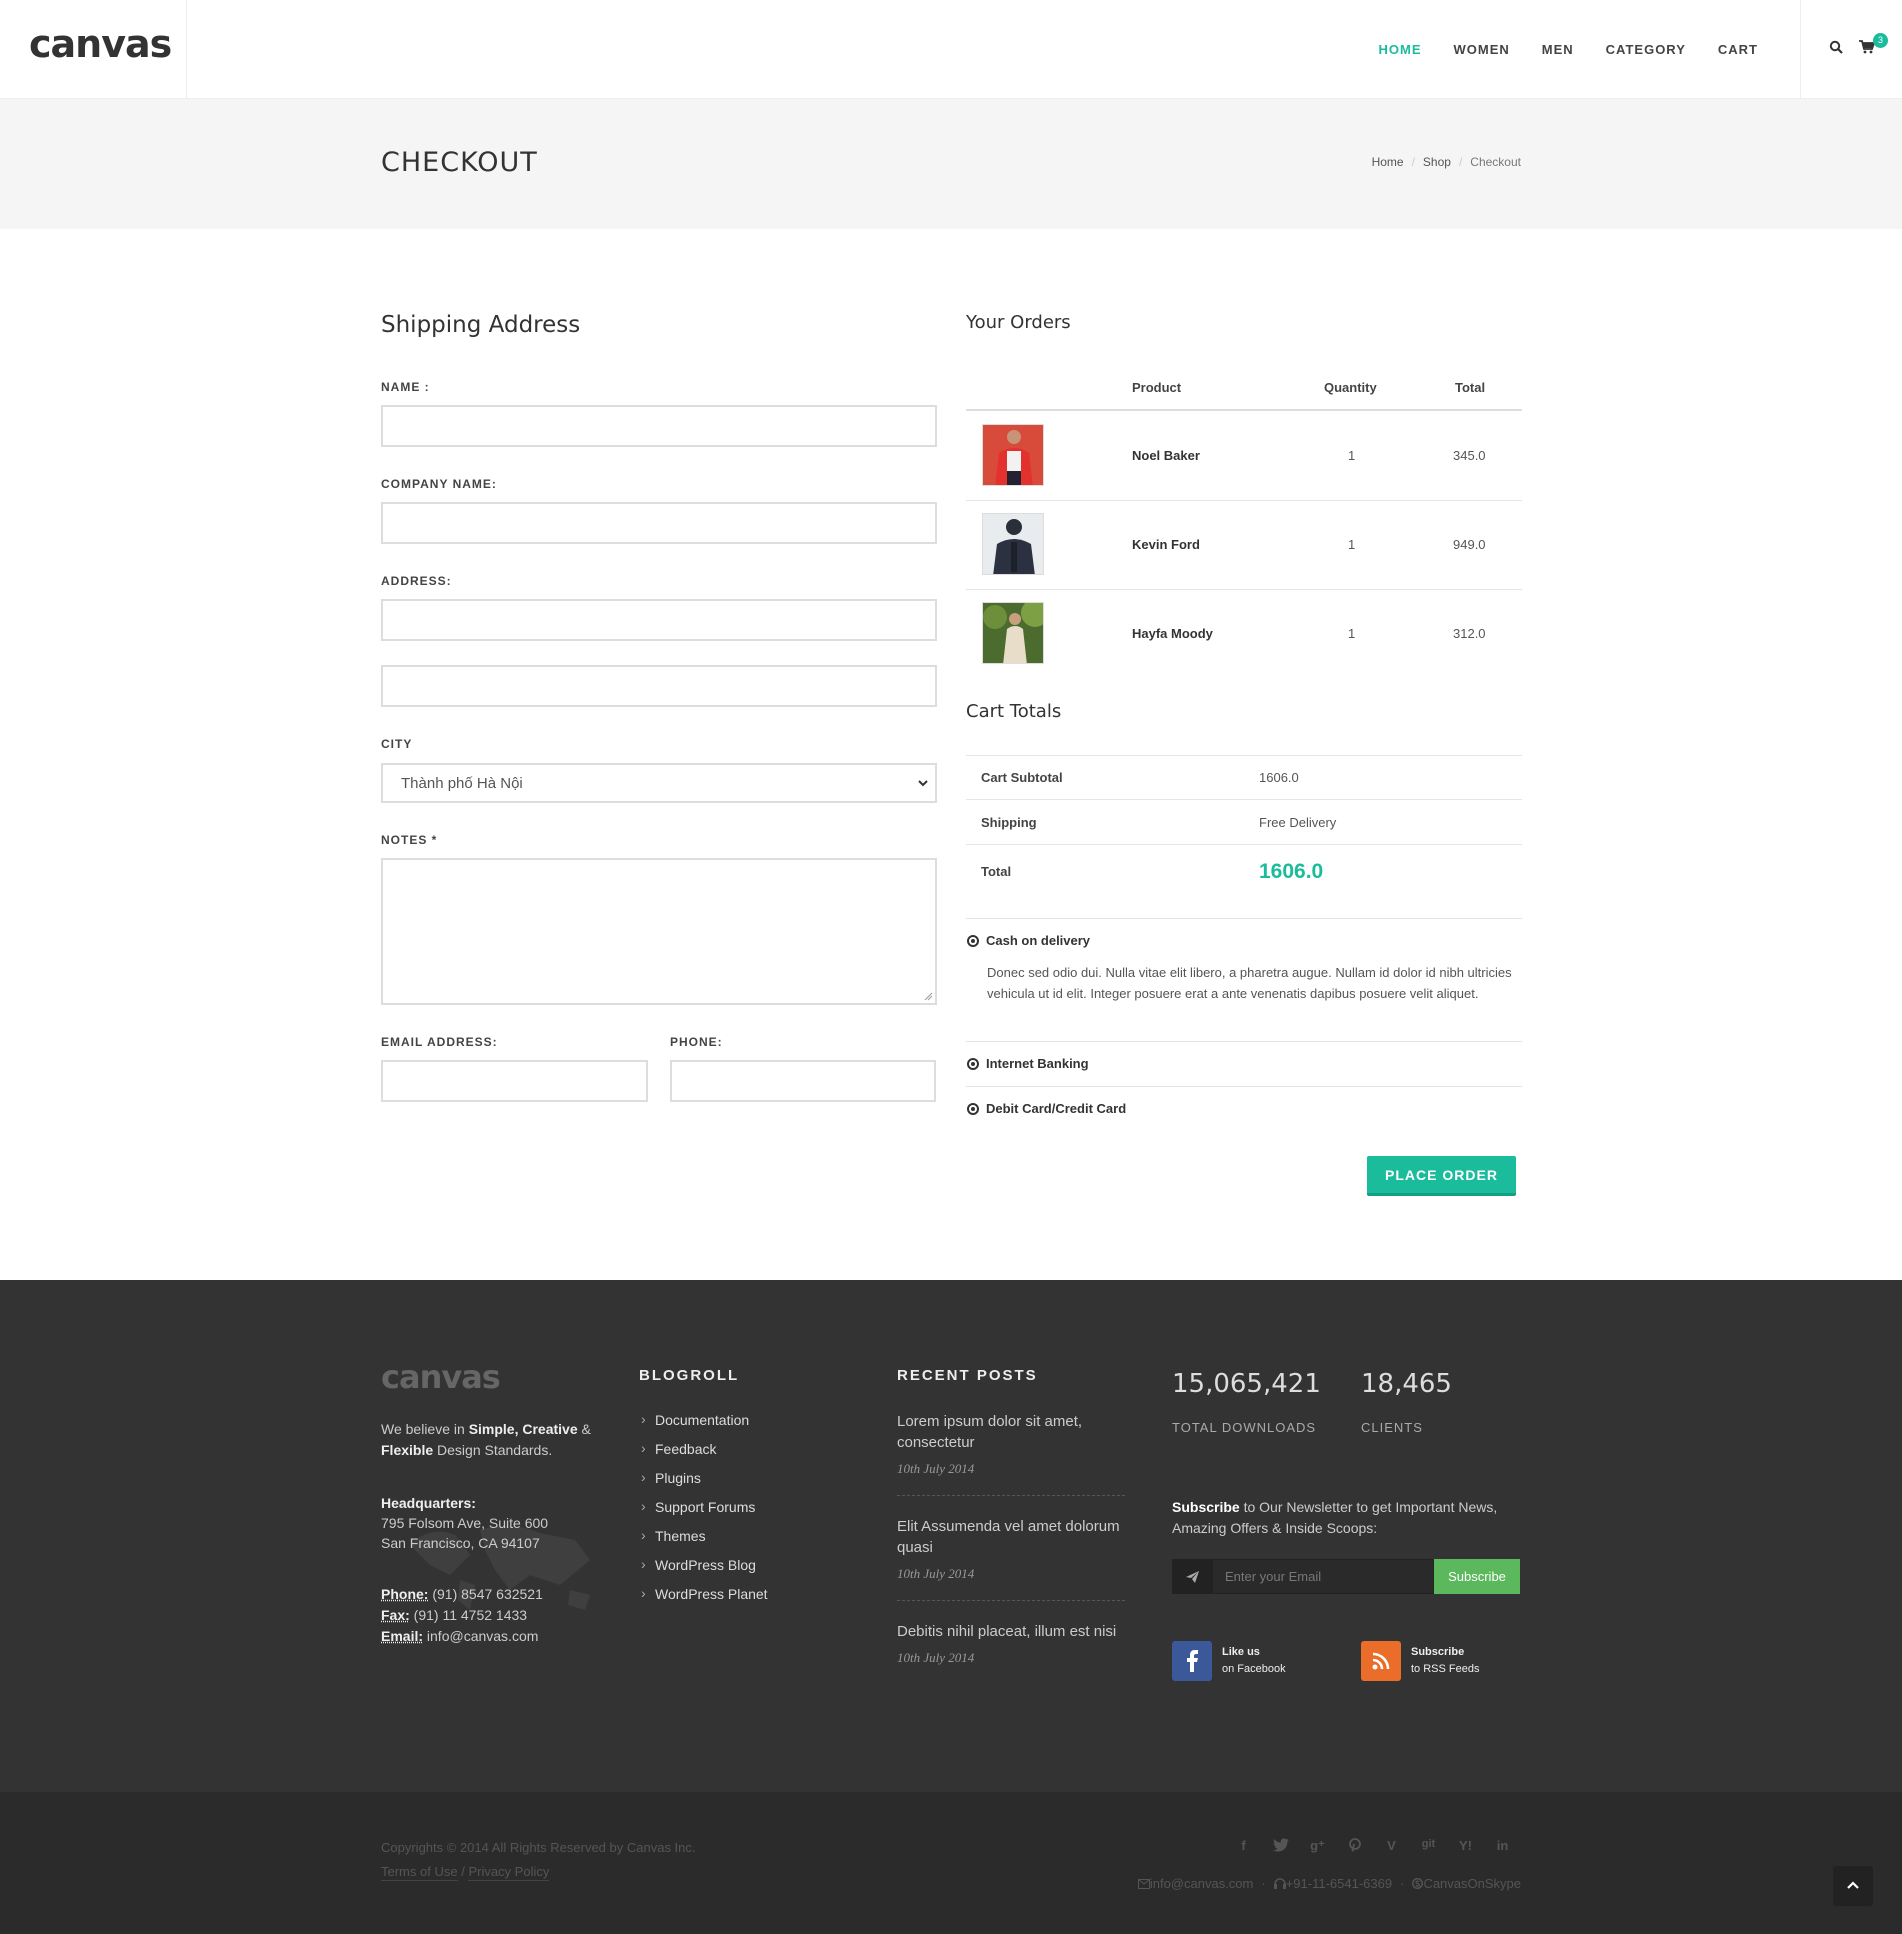 The image size is (1902, 1934). Describe the element at coordinates (1166, 455) in the screenshot. I see `order-item-name: Noel Baker` at that location.